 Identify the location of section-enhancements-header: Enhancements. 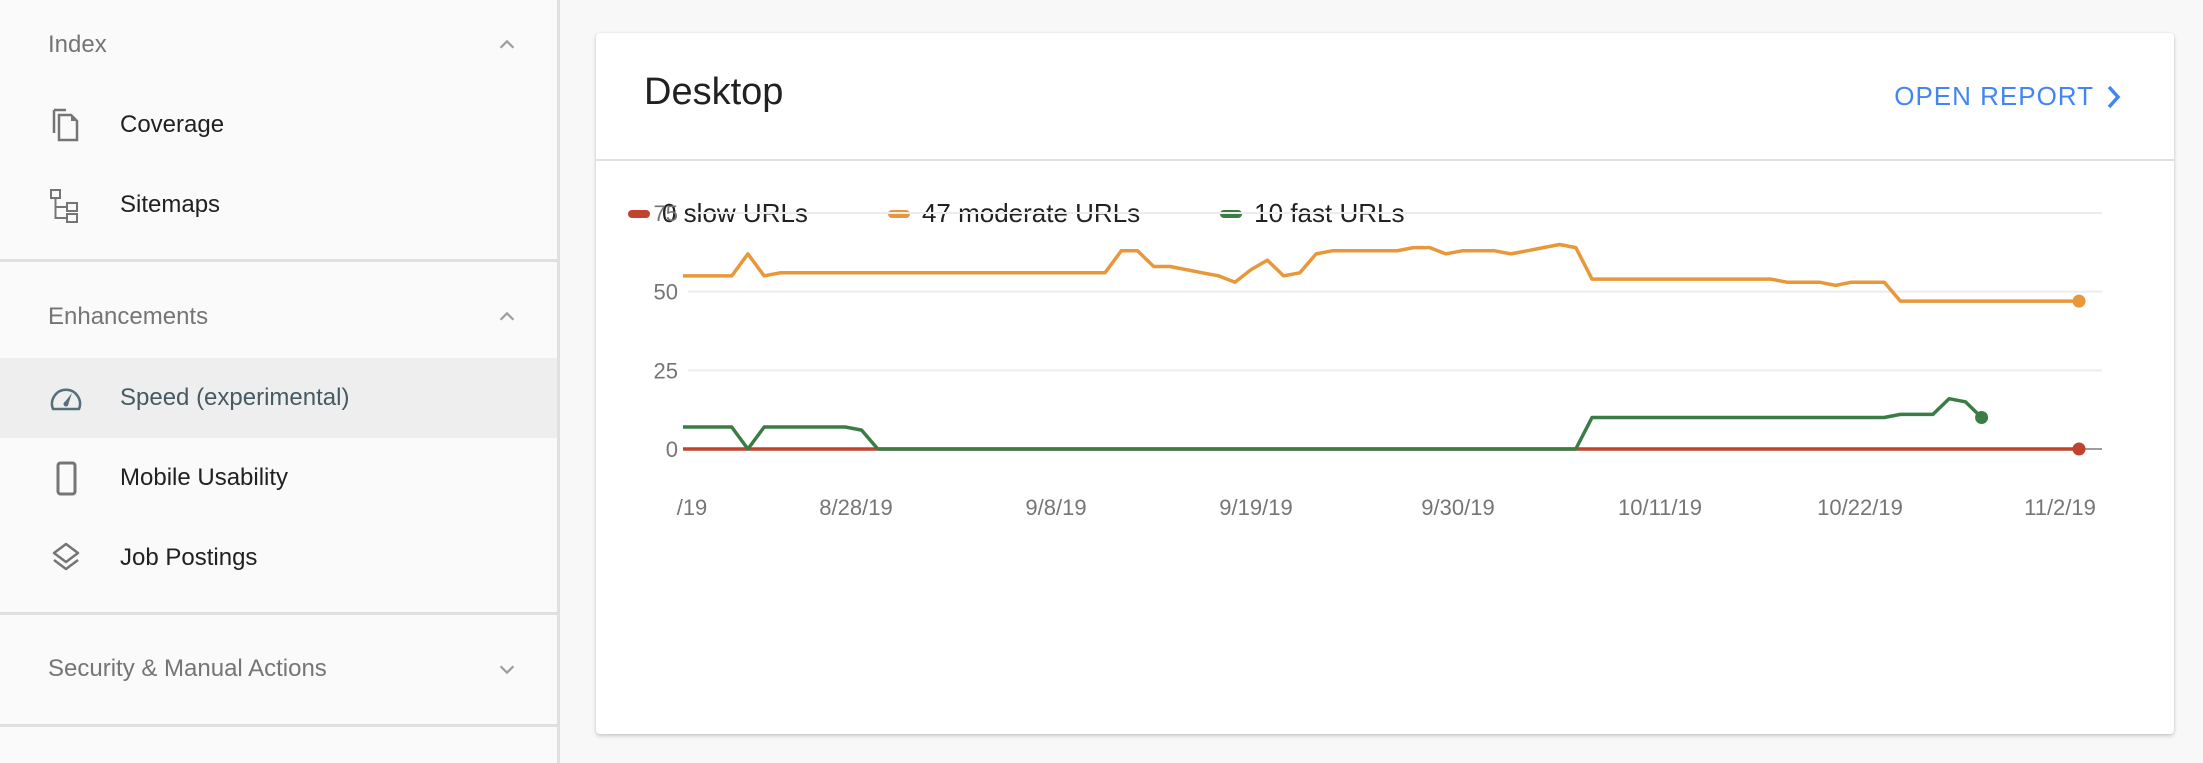
(278, 317).